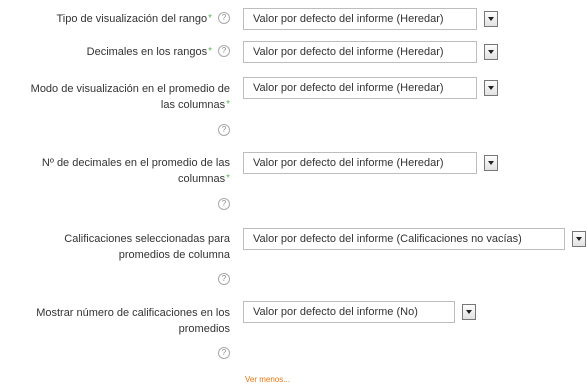 The height and width of the screenshot is (388, 588). I want to click on select-value: Valor por defecto del informe (No), so click(335, 312).